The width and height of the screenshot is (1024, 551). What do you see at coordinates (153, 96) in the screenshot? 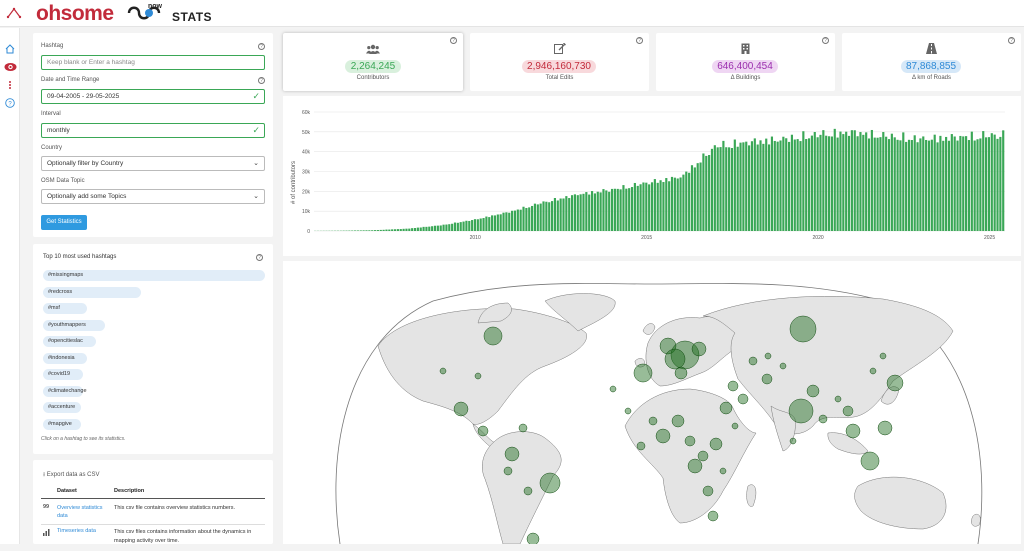
I see `date-range-input: 09-04-2005 - 29-05-2025✓` at bounding box center [153, 96].